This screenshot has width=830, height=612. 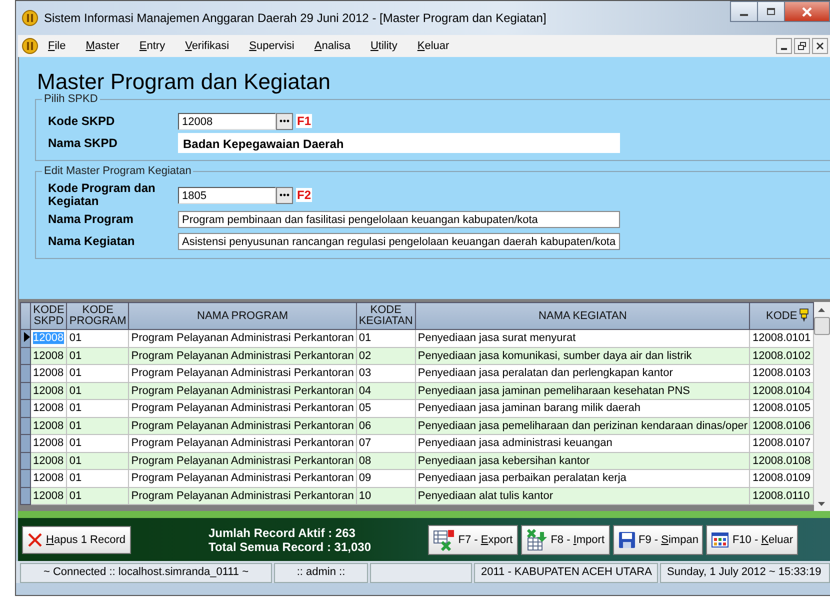 I want to click on floppy-icon, so click(x=627, y=540).